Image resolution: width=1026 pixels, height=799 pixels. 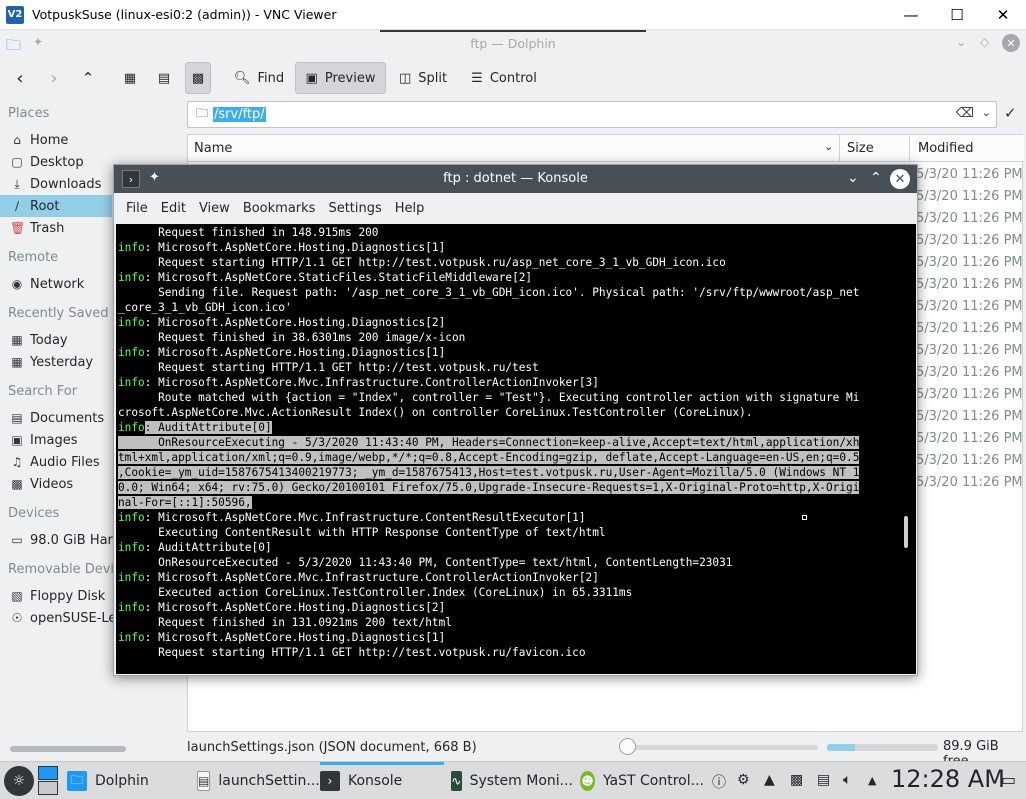 What do you see at coordinates (239, 114) in the screenshot?
I see `location-path: /srv/ftp/` at bounding box center [239, 114].